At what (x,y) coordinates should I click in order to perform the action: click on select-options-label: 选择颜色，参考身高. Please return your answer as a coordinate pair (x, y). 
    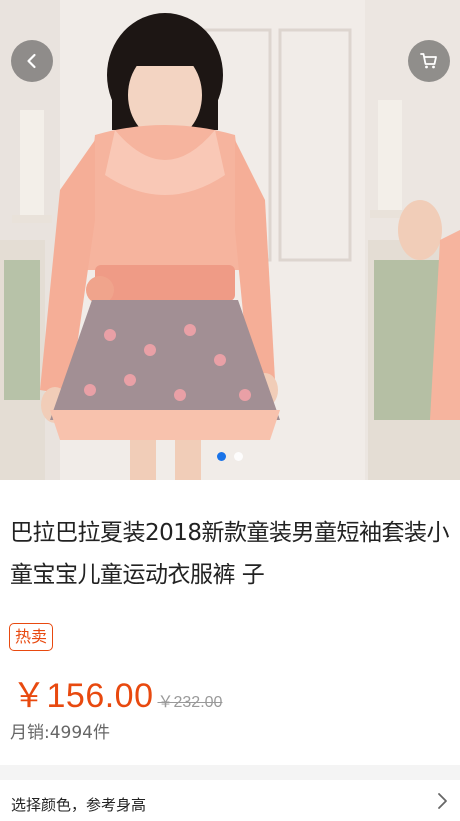
    Looking at the image, I should click on (79, 805).